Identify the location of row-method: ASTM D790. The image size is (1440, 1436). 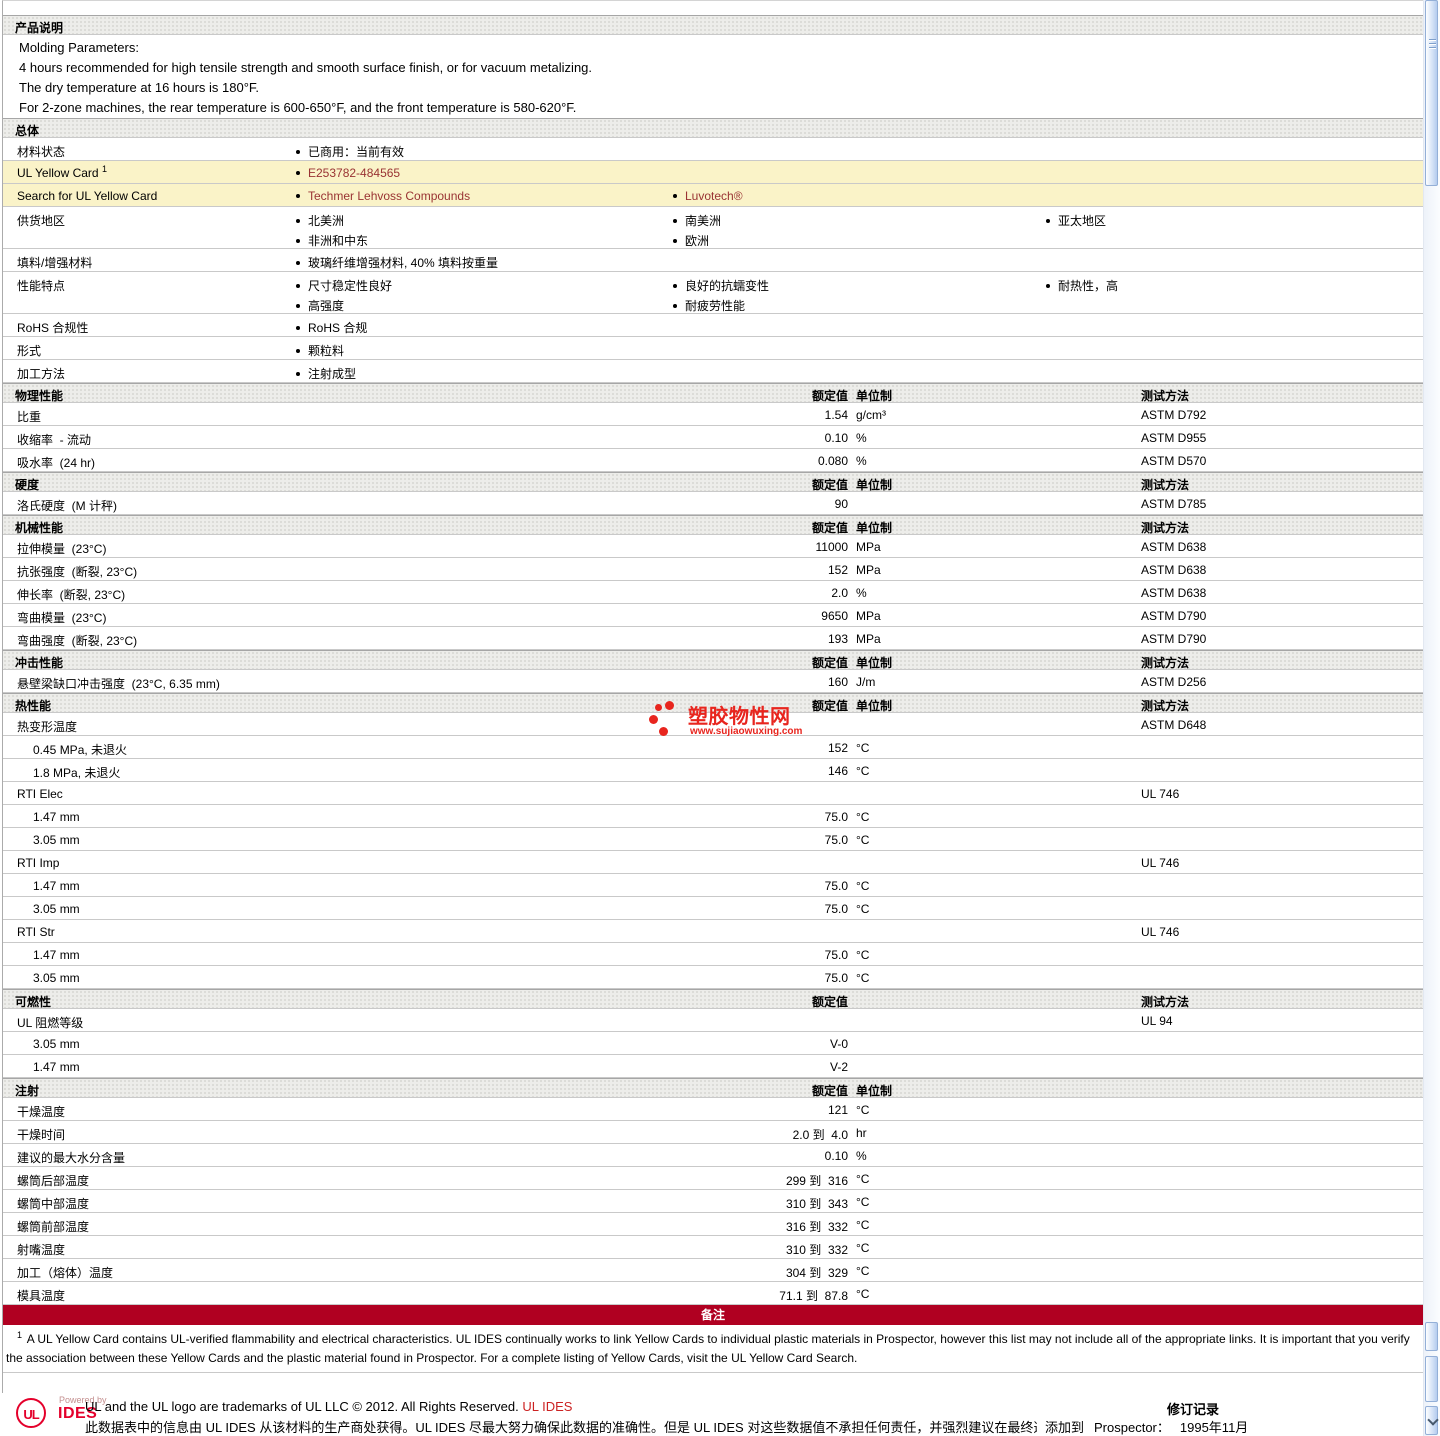
(1174, 639).